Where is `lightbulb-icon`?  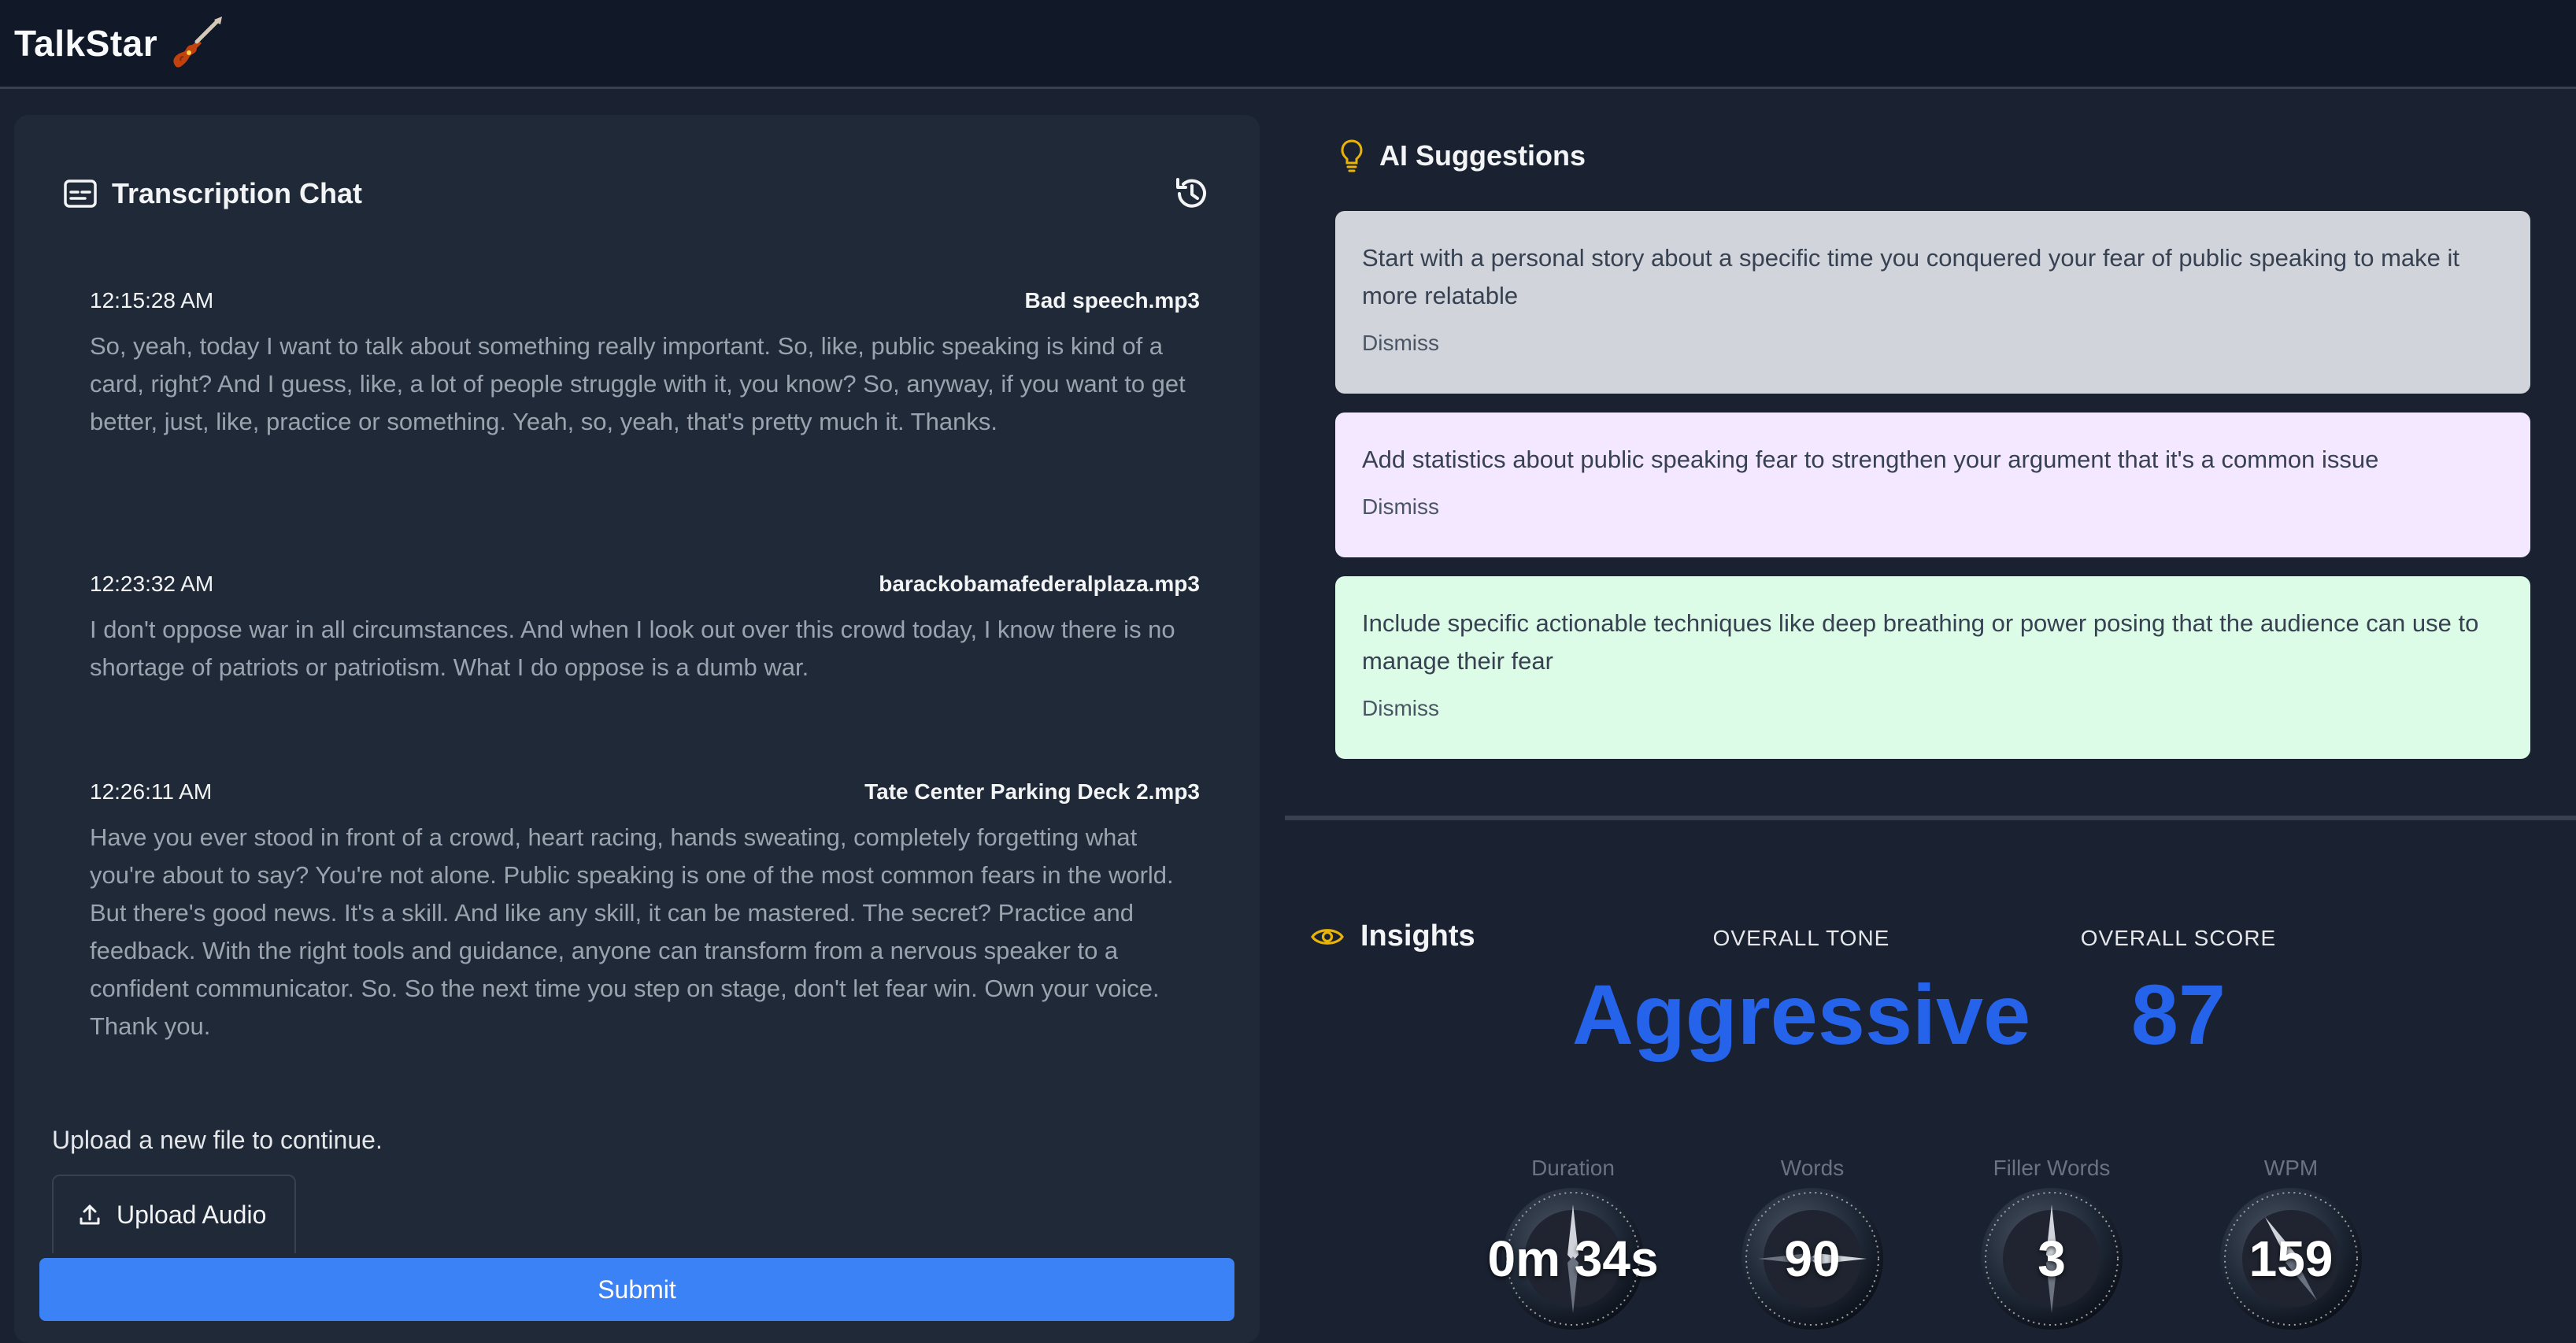 lightbulb-icon is located at coordinates (1352, 155).